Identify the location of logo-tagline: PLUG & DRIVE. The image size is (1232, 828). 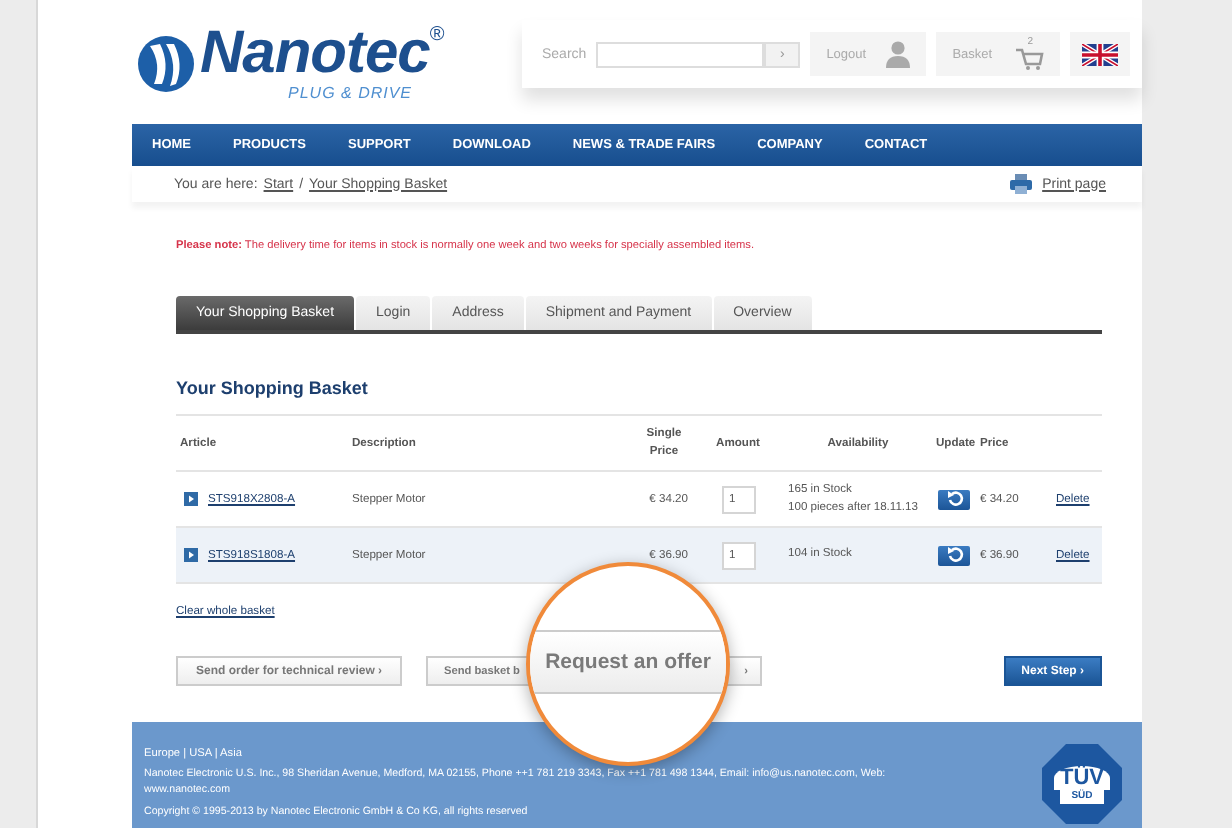
(351, 93).